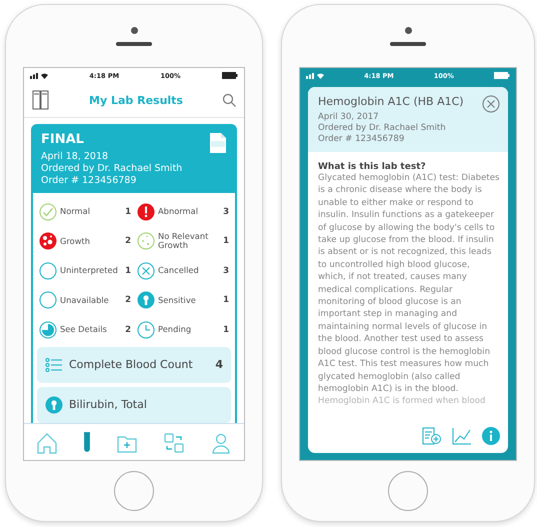 Image resolution: width=537 pixels, height=527 pixels. What do you see at coordinates (491, 104) in the screenshot?
I see `close-icon` at bounding box center [491, 104].